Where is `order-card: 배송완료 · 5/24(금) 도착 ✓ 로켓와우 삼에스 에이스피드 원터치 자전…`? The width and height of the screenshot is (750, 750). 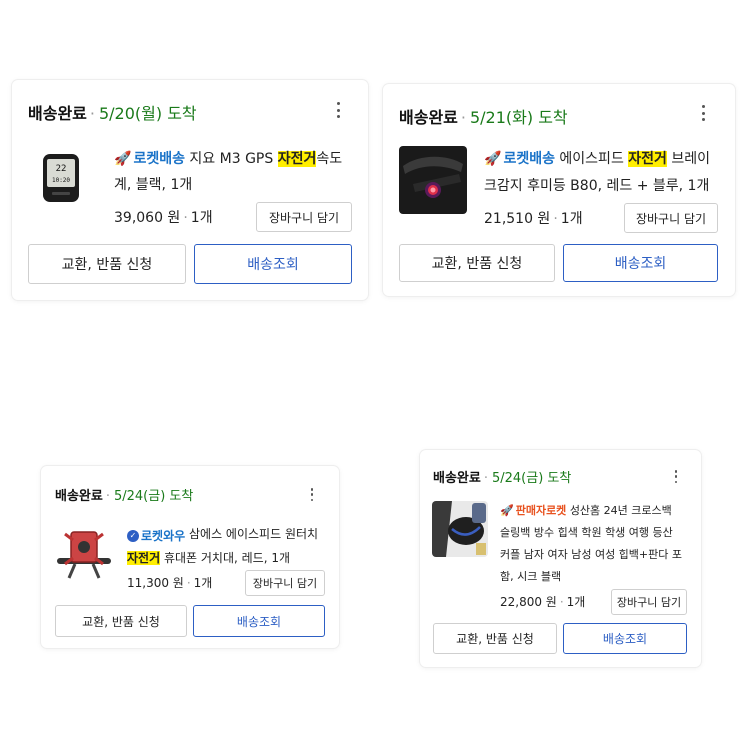 order-card: 배송완료 · 5/24(금) 도착 ✓ 로켓와우 삼에스 에이스피드 원터치 자전… is located at coordinates (190, 557).